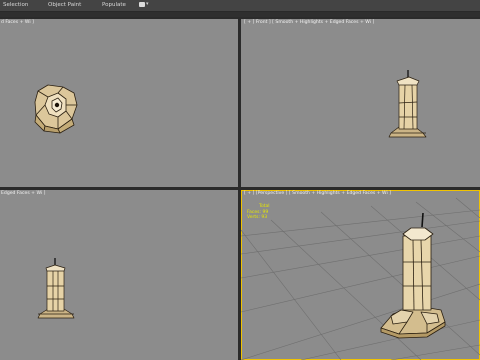 The width and height of the screenshot is (480, 360). What do you see at coordinates (56, 109) in the screenshot?
I see `candle-top-view` at bounding box center [56, 109].